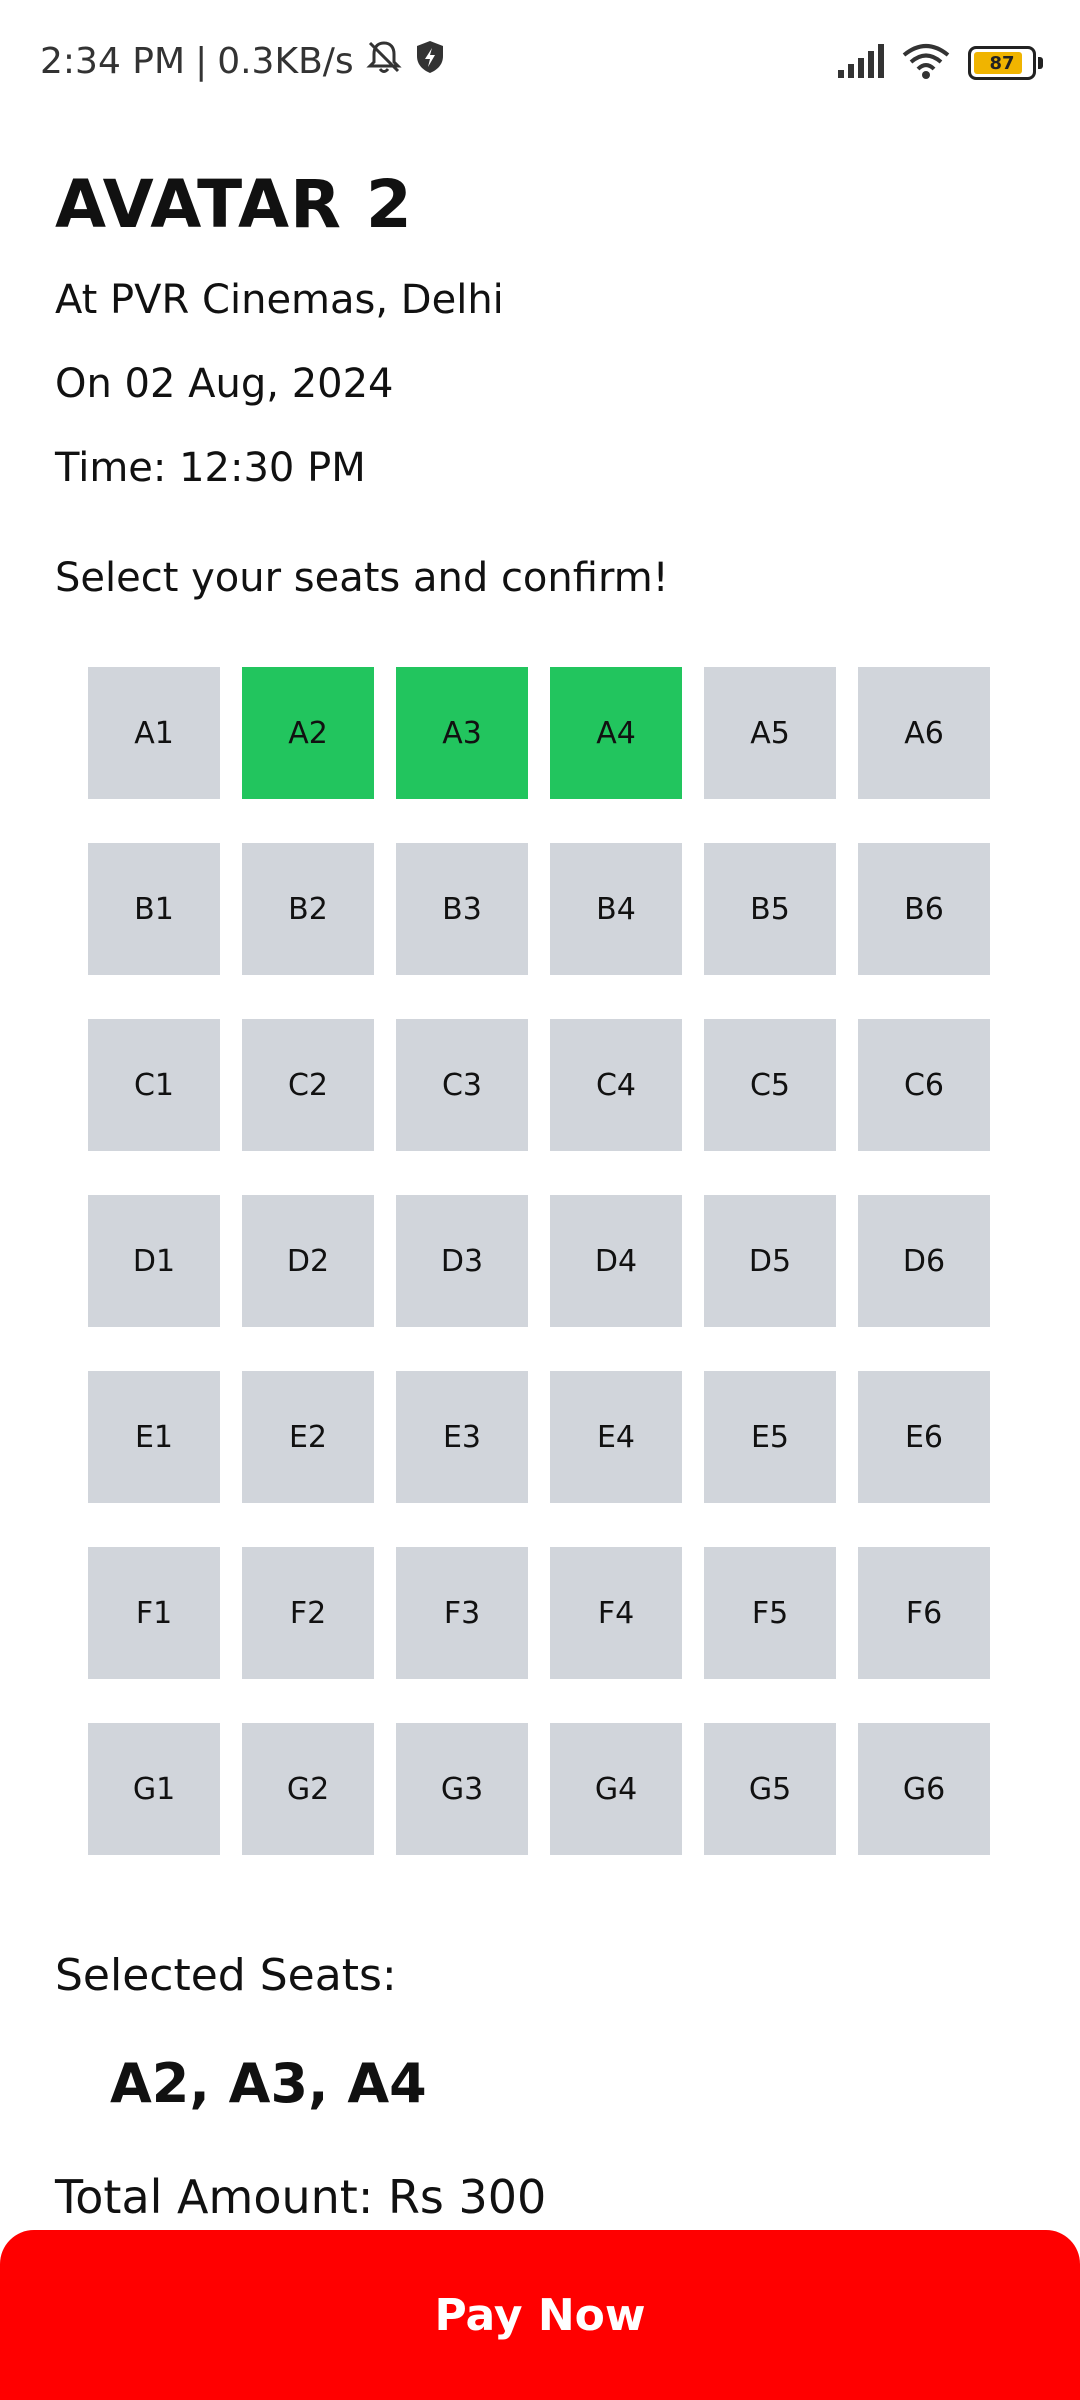  What do you see at coordinates (308, 1789) in the screenshot?
I see `seat-g2: G2` at bounding box center [308, 1789].